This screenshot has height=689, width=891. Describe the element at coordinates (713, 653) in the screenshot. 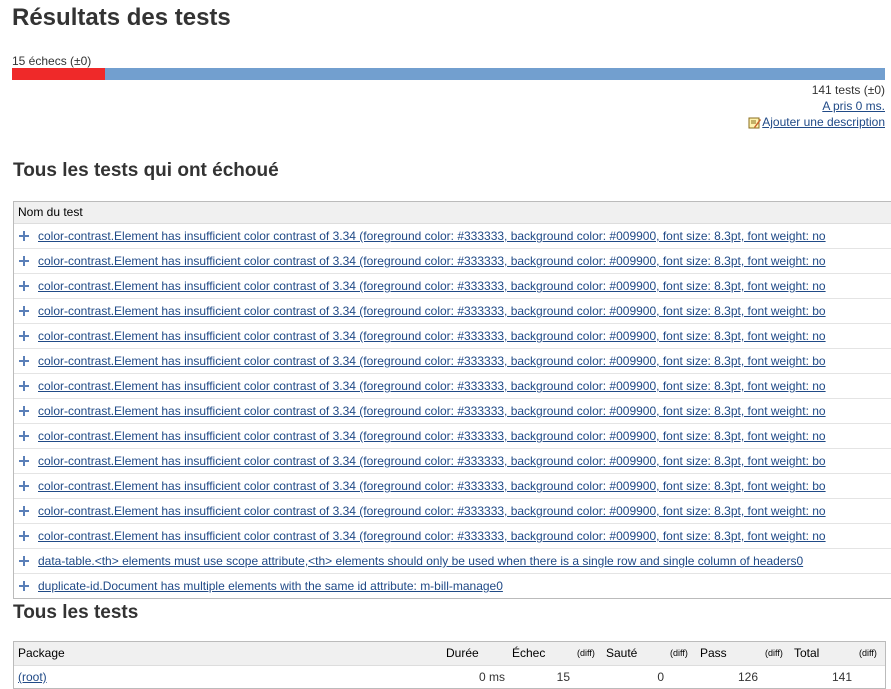

I see `pass-header: Pass` at that location.